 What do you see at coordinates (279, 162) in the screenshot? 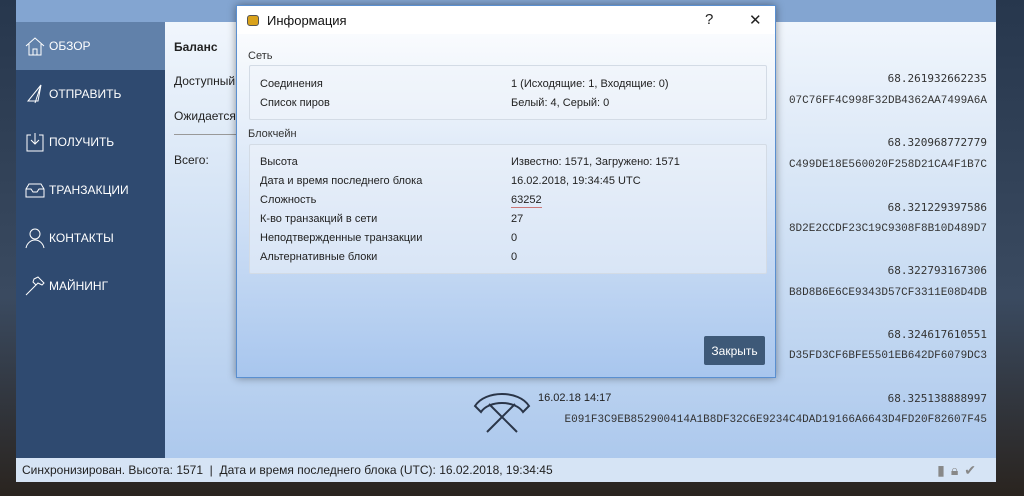
I see `info-label: Высота` at bounding box center [279, 162].